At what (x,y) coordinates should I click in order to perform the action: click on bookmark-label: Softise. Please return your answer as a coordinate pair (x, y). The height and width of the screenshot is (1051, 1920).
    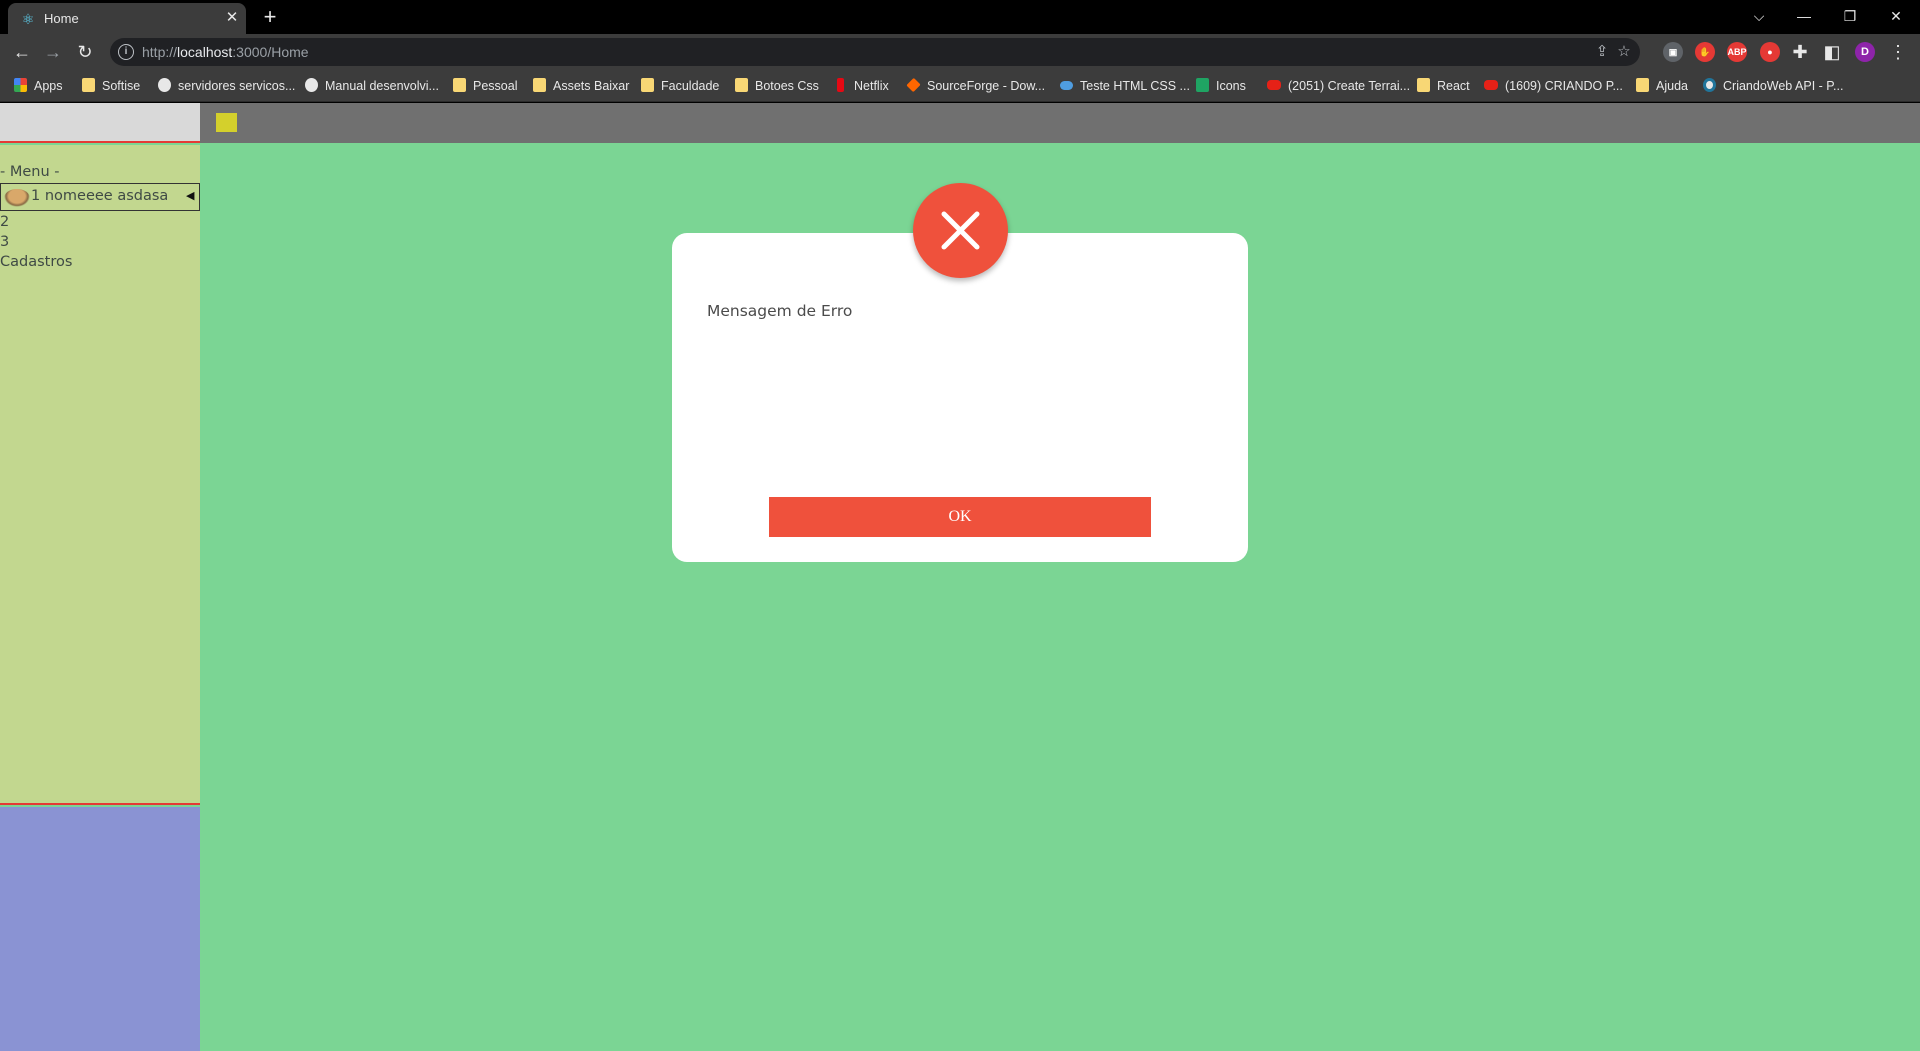
    Looking at the image, I should click on (121, 86).